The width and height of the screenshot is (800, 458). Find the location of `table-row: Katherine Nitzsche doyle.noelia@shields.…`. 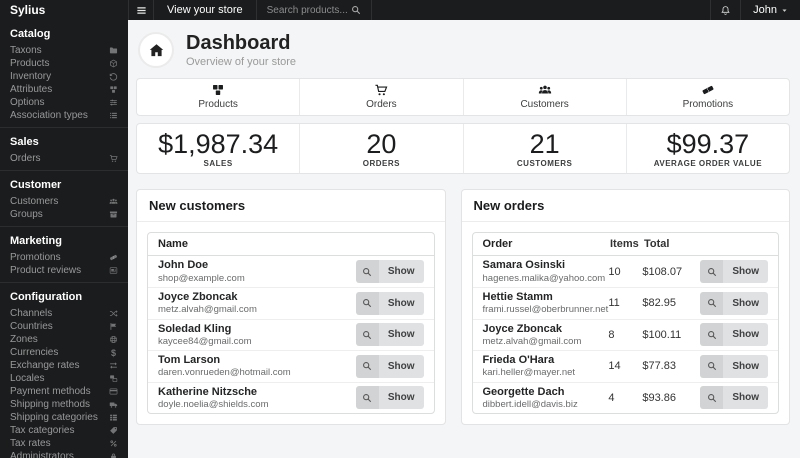

table-row: Katherine Nitzsche doyle.noelia@shields.… is located at coordinates (291, 398).